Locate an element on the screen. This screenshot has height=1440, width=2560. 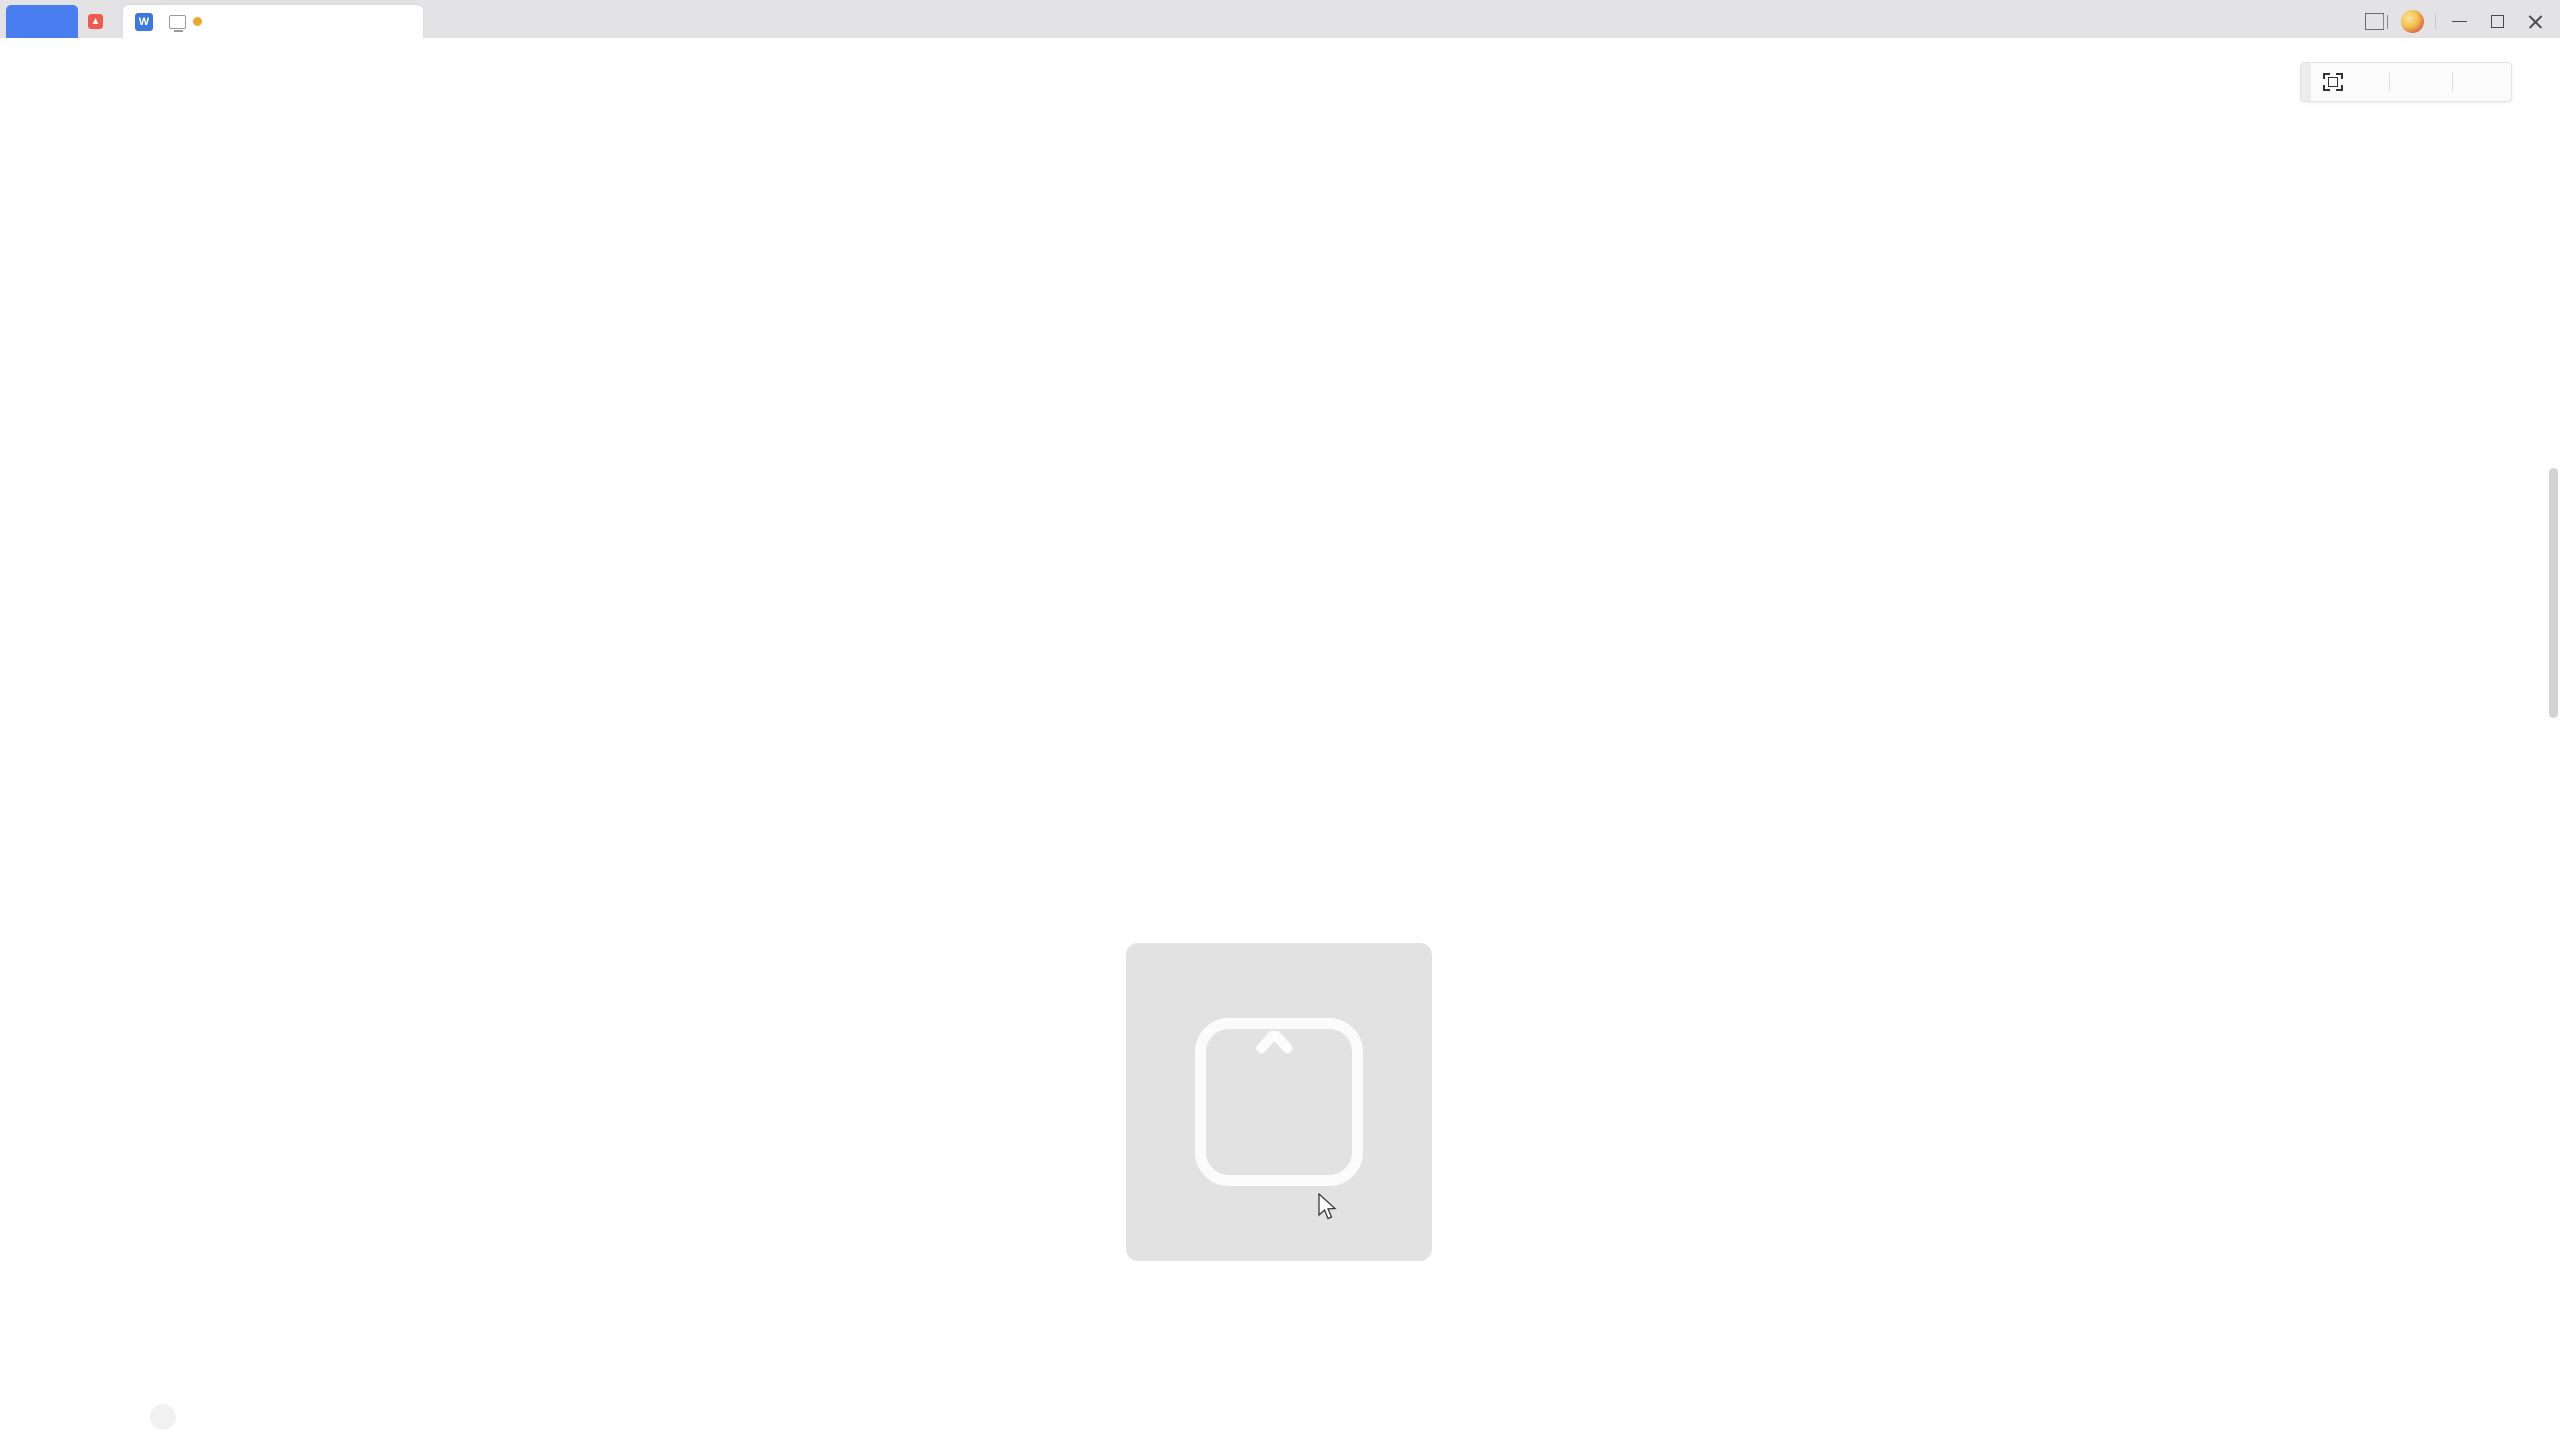
maximize-icon is located at coordinates (2497, 21).